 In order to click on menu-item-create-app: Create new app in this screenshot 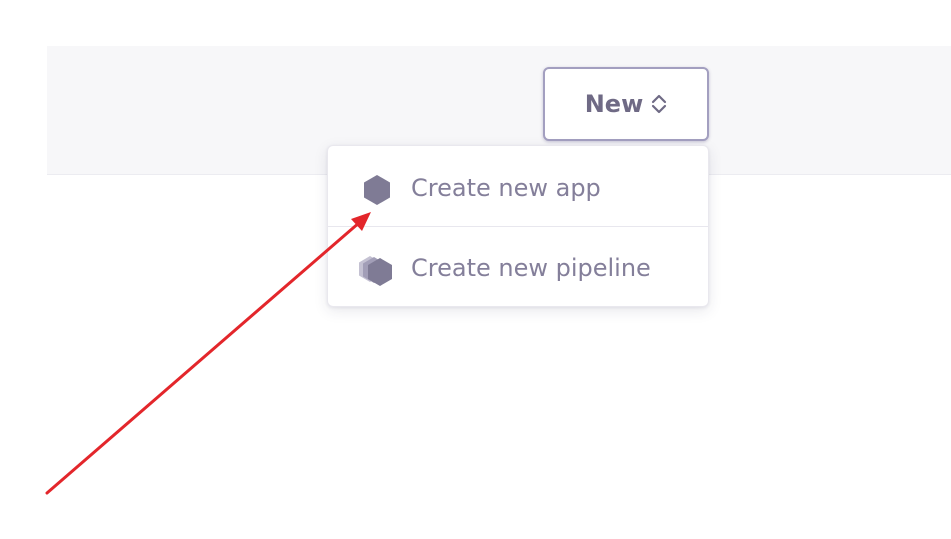, I will do `click(518, 188)`.